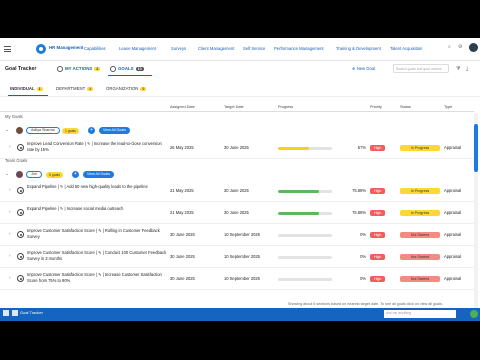 This screenshot has width=480, height=360. Describe the element at coordinates (420, 314) in the screenshot. I see `taskbar-search-input: Ask me anything` at that location.